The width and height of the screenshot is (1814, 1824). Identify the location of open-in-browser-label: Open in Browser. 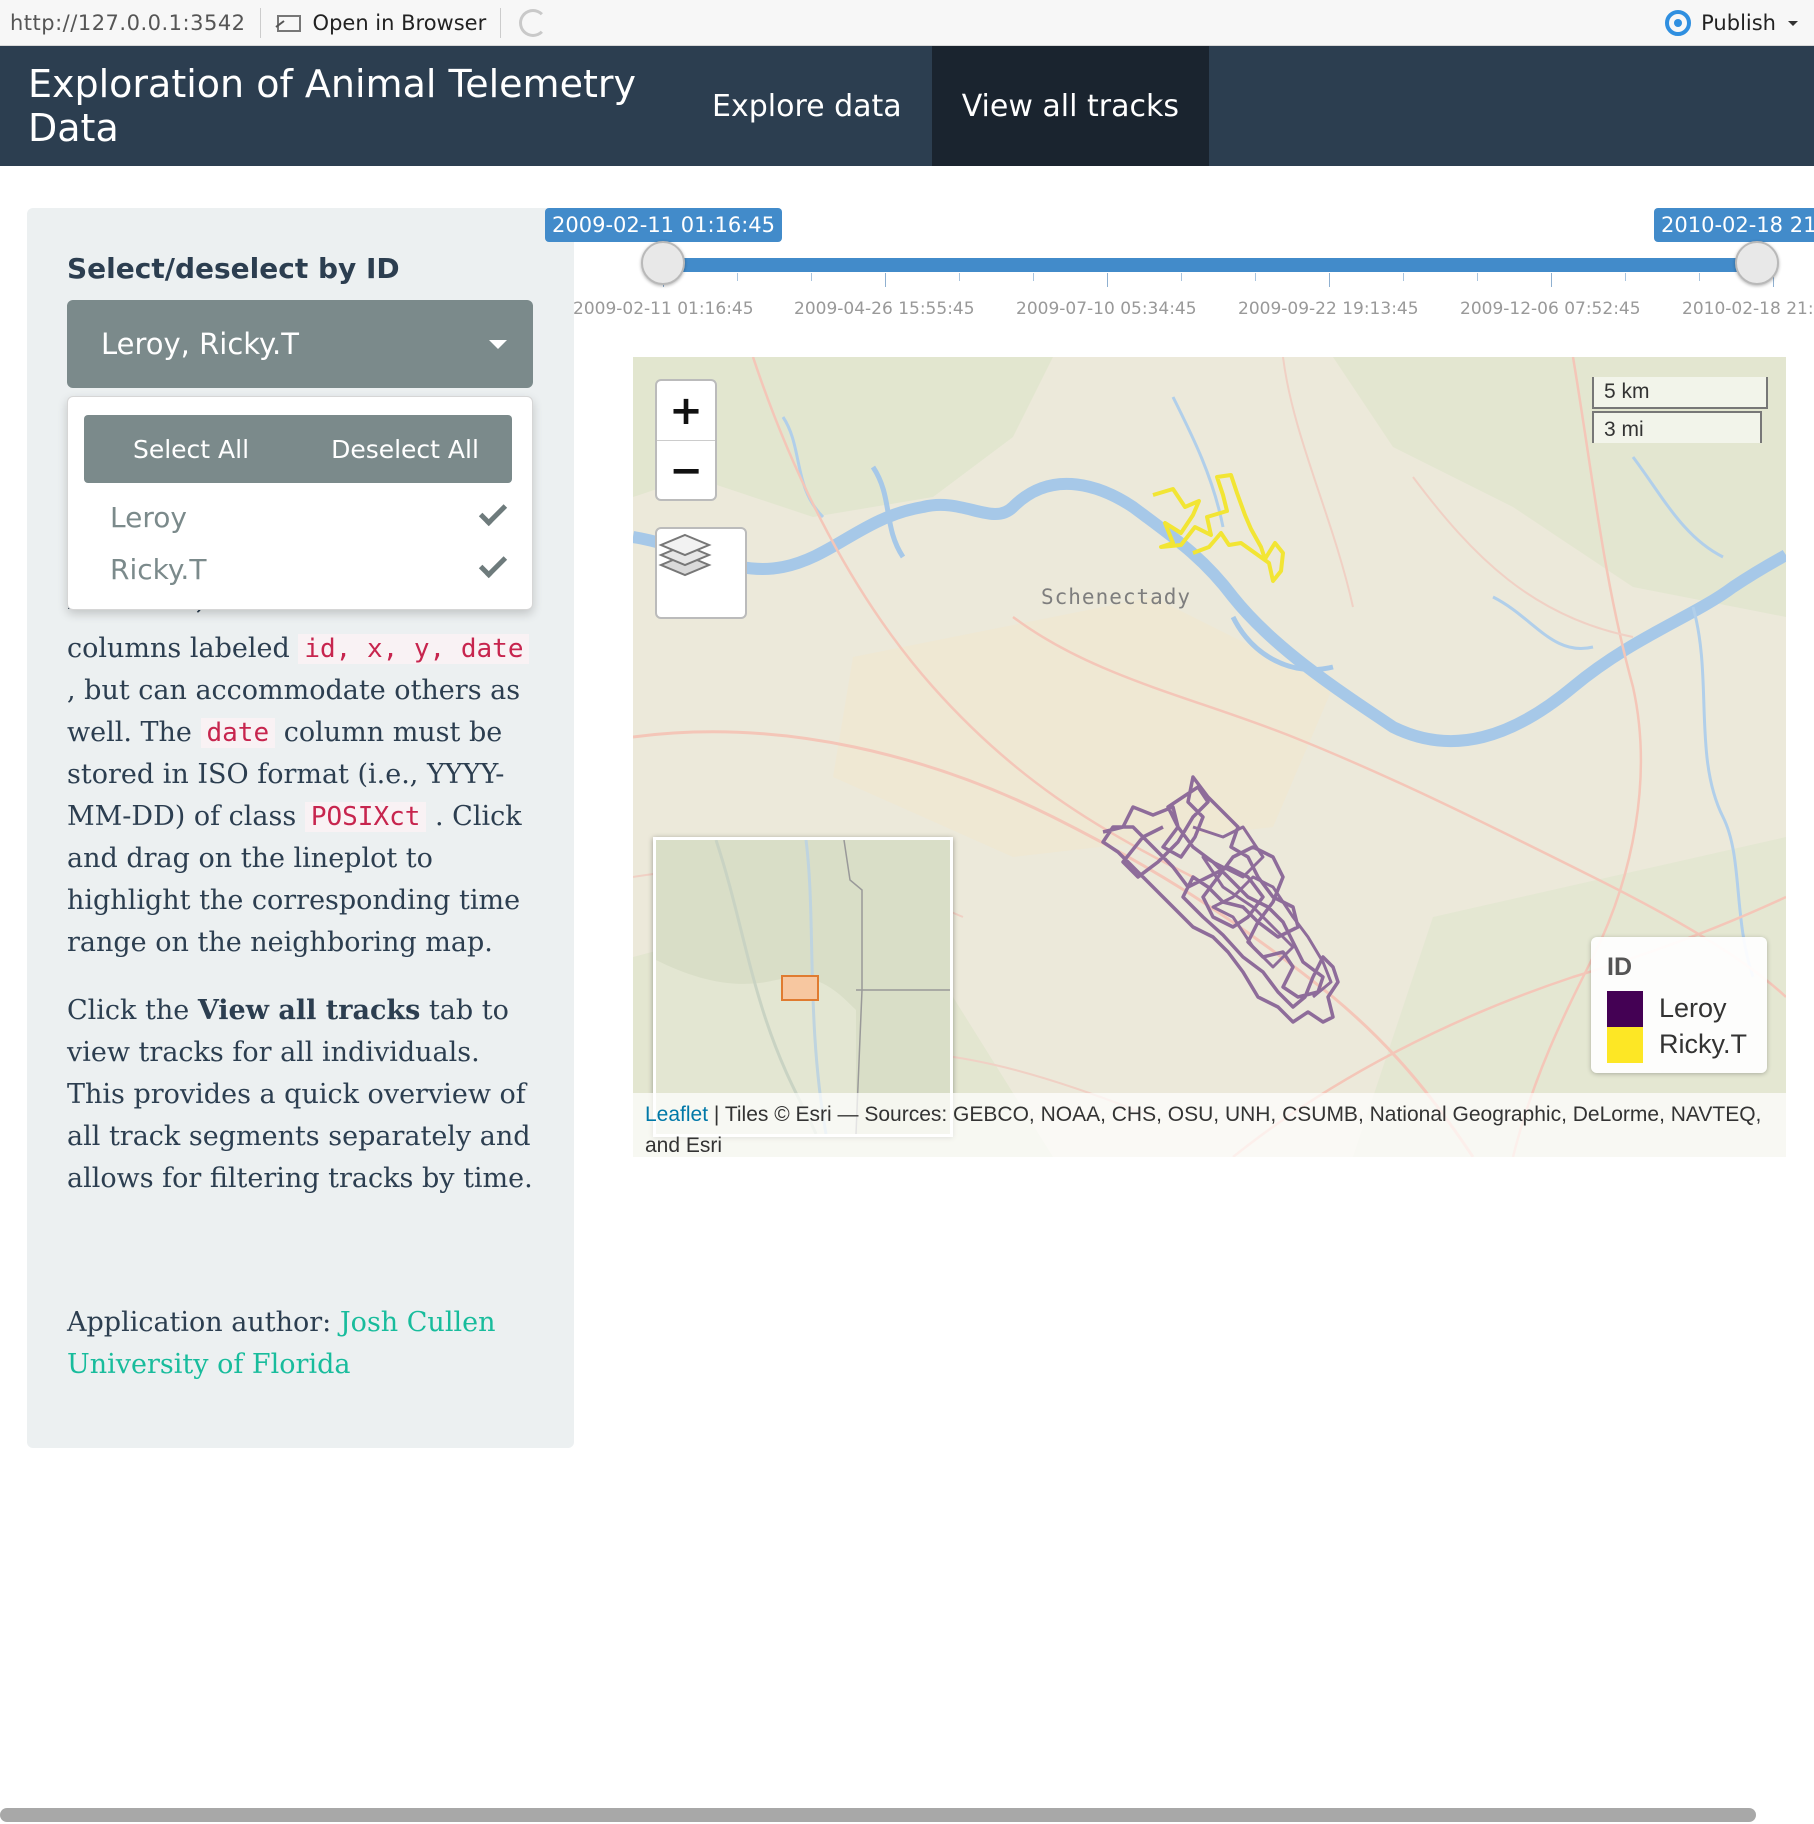
(399, 22).